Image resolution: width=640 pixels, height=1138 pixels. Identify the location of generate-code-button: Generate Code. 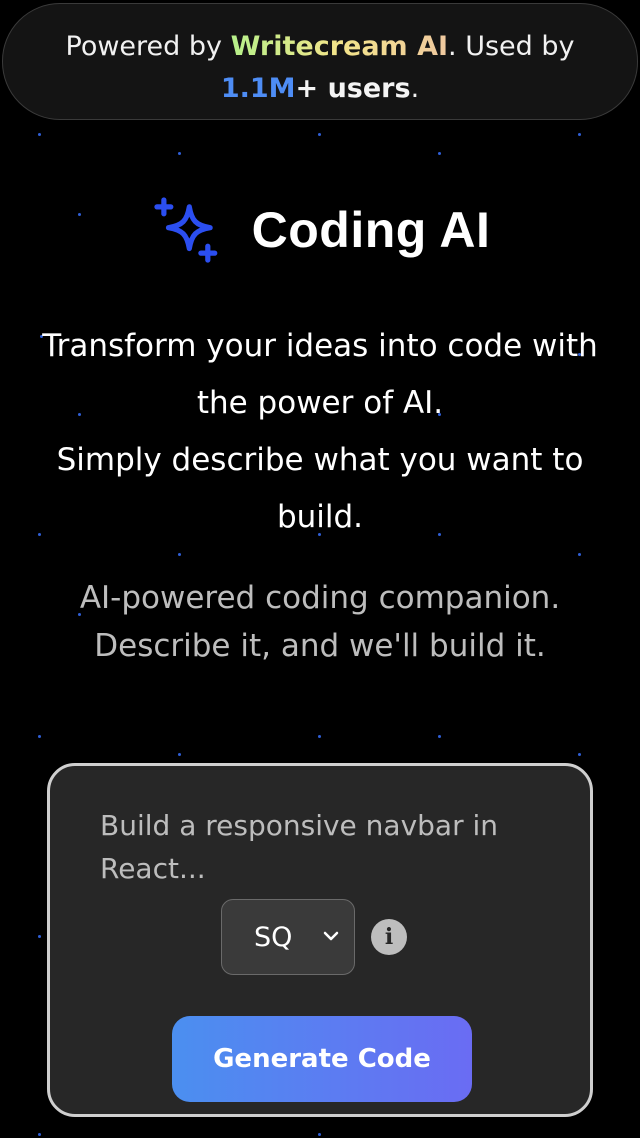
(322, 1059).